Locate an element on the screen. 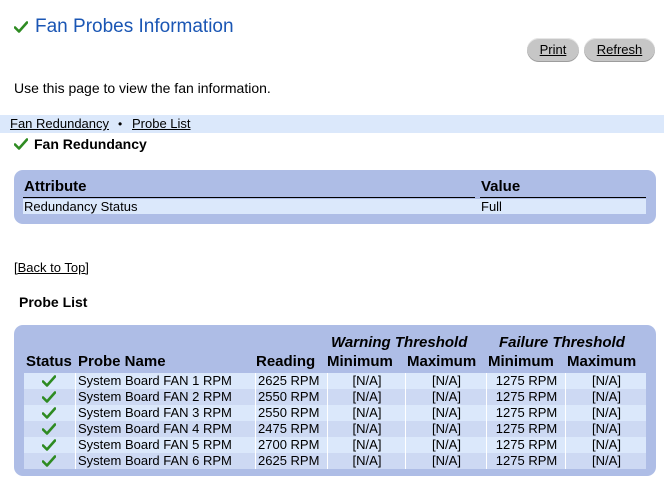  fan-redundancy-heading-text: Fan Redundancy is located at coordinates (90, 144).